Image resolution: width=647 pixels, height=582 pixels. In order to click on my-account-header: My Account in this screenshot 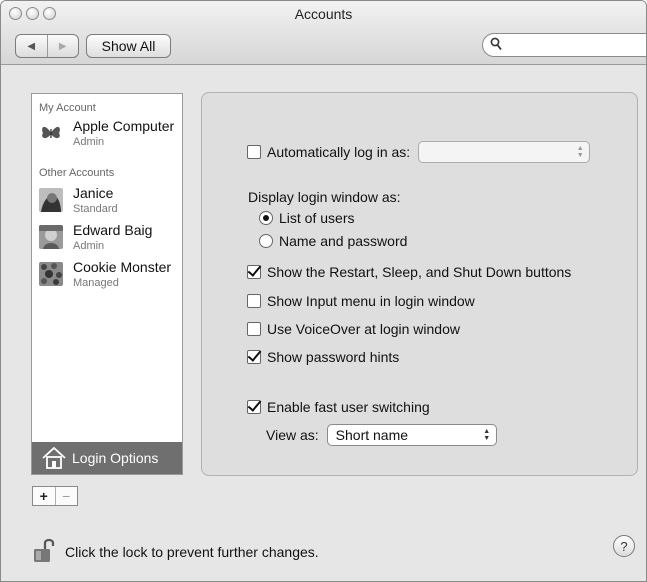, I will do `click(67, 108)`.